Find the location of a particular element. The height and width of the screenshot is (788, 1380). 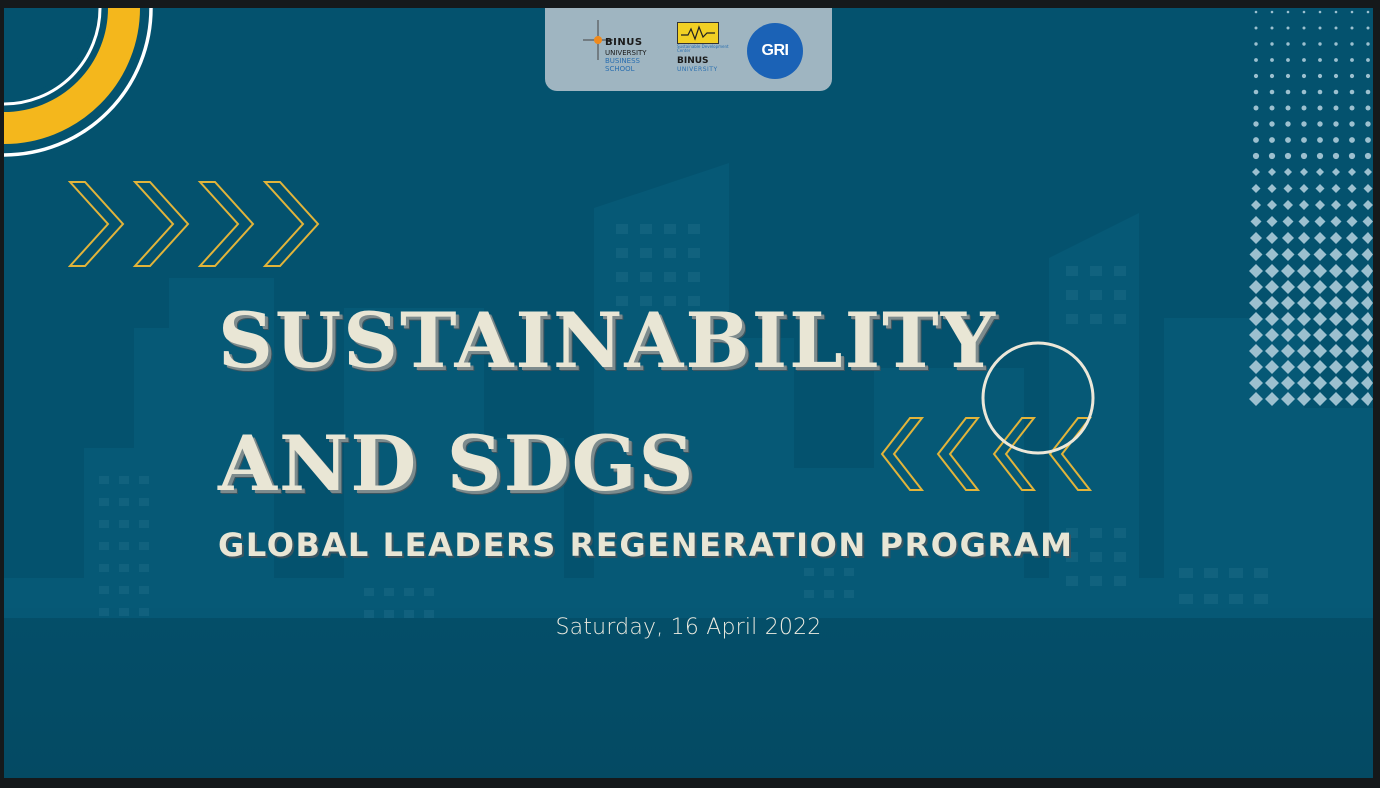

gri-logo: GRI is located at coordinates (775, 51).